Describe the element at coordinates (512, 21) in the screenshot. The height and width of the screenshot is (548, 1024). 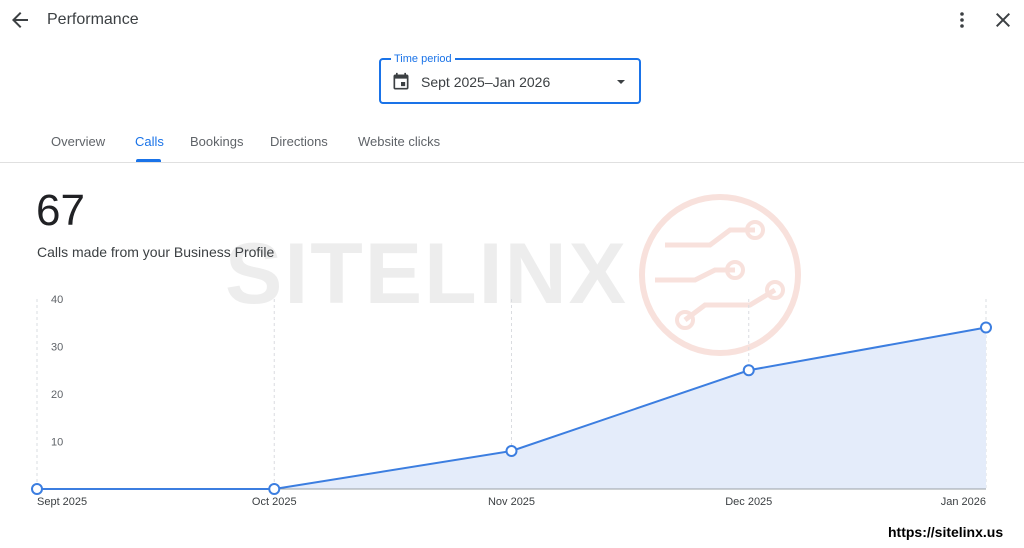
I see `top-bar: Performance` at that location.